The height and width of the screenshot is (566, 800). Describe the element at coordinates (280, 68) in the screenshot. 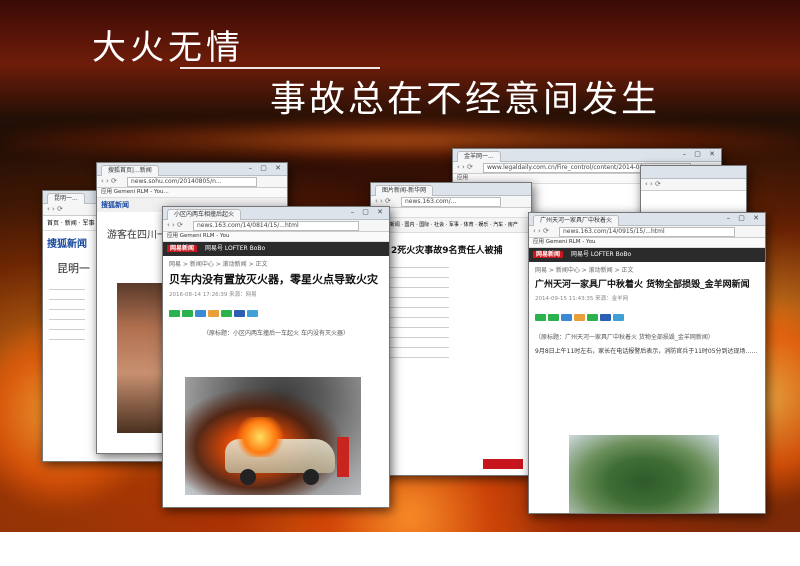

I see `header-divider` at that location.